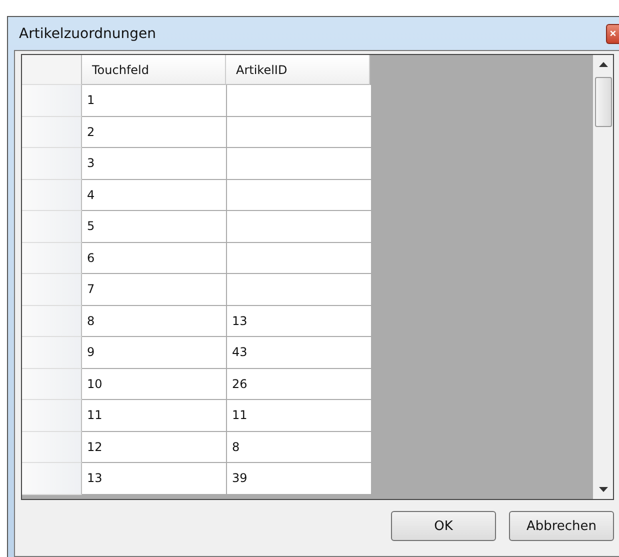 The width and height of the screenshot is (619, 557). What do you see at coordinates (298, 70) in the screenshot?
I see `column-header: ArtikelID` at bounding box center [298, 70].